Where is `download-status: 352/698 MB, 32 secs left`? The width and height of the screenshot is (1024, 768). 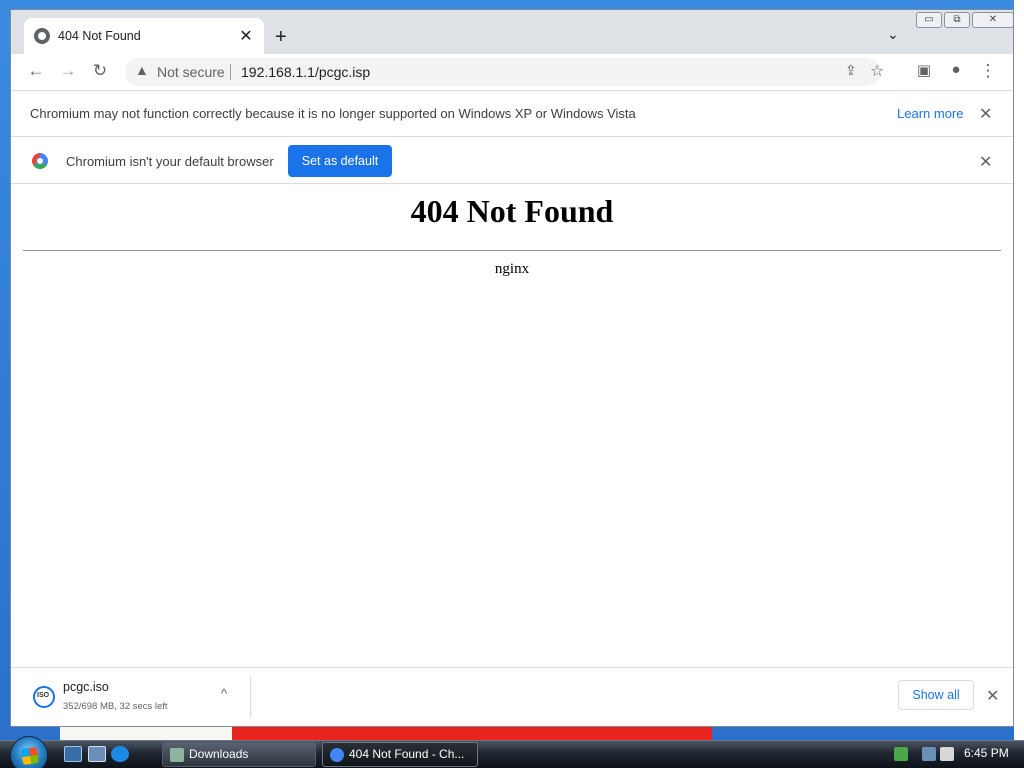 download-status: 352/698 MB, 32 secs left is located at coordinates (115, 706).